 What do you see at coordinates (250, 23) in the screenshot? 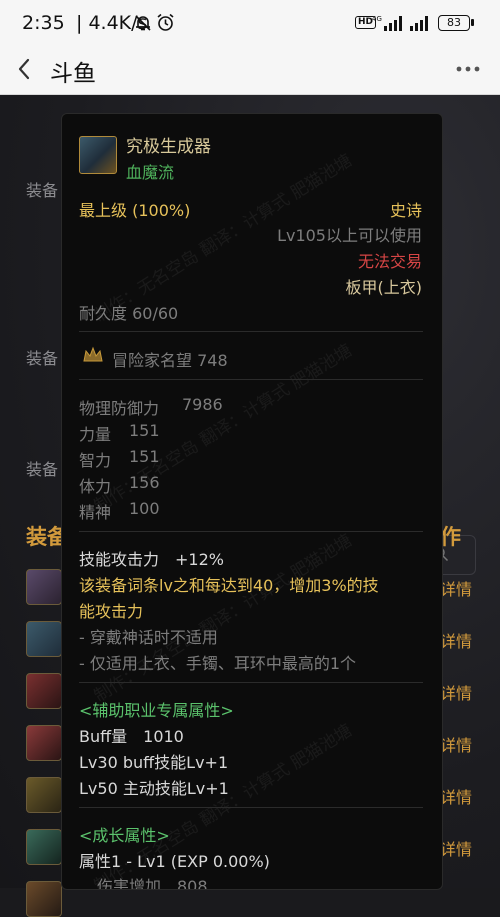
I see `status-bar: 2:35 | 4.4K/s HD 4G 83` at bounding box center [250, 23].